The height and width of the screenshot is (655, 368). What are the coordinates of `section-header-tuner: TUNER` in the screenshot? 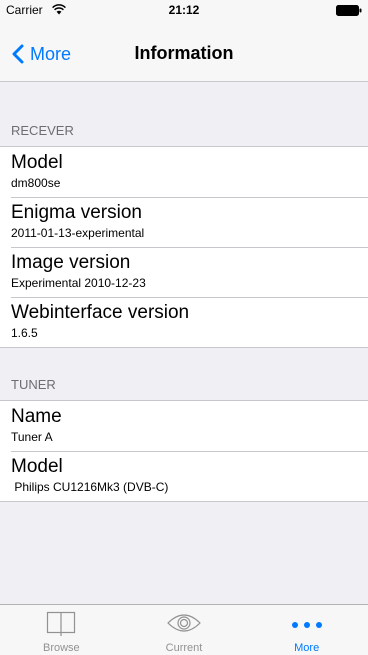 It's located at (184, 374).